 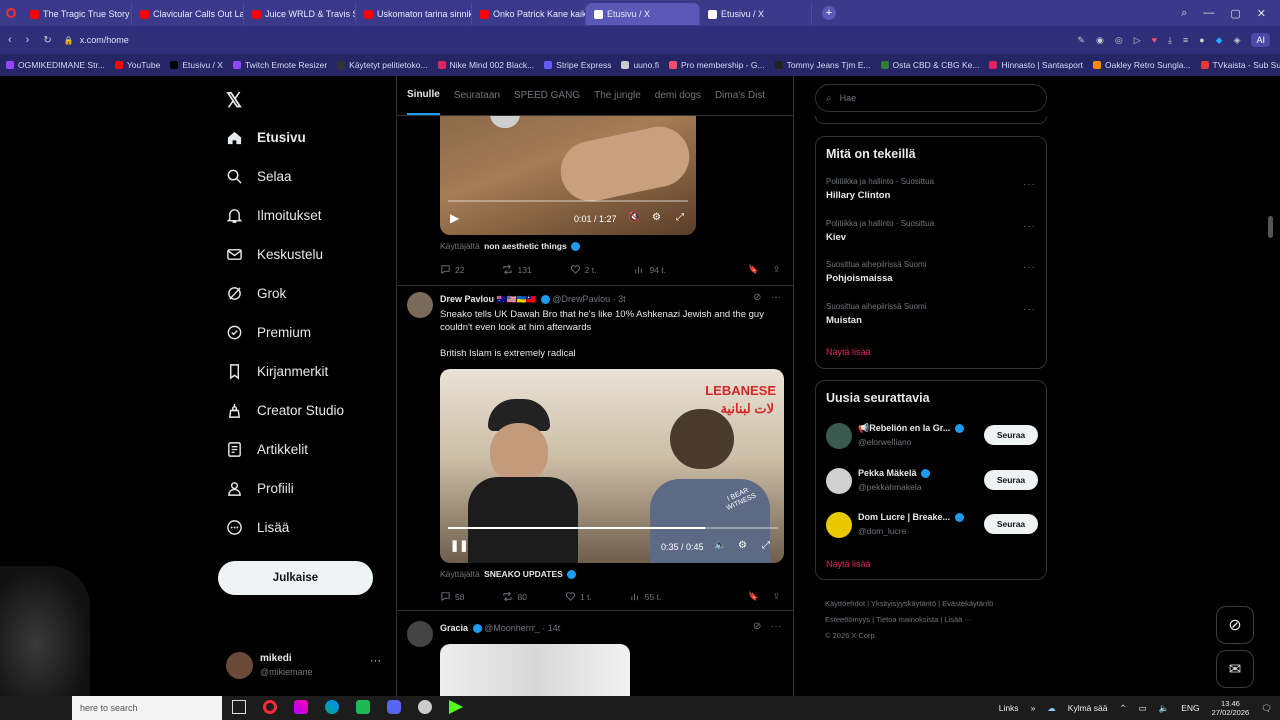 What do you see at coordinates (577, 65) in the screenshot?
I see `bookmark-item: Stripe Express` at bounding box center [577, 65].